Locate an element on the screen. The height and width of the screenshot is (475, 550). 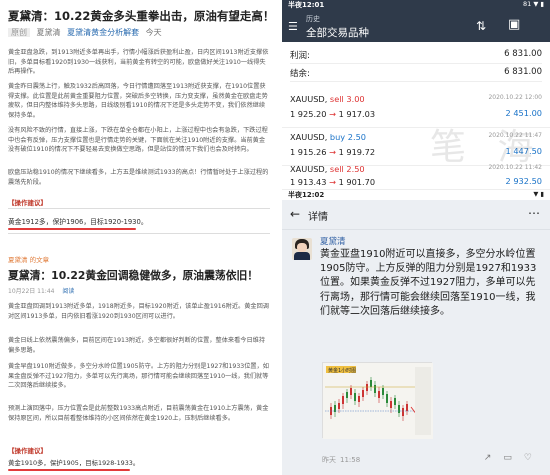
trade-date: 2020.10.22 12:00 is located at coordinates (515, 97).